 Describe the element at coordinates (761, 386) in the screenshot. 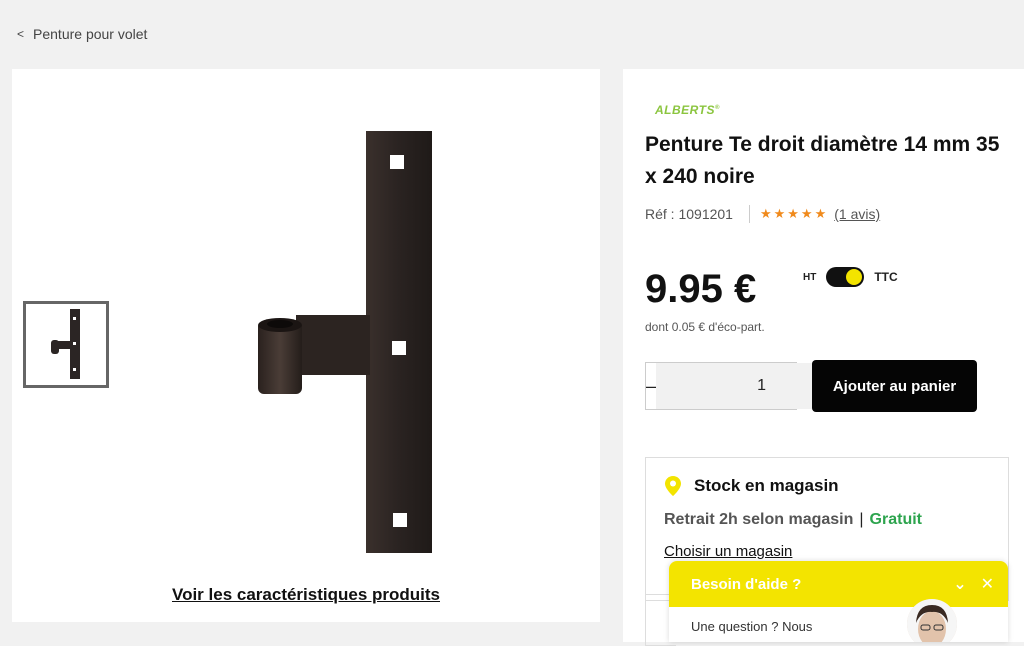

I see `quantity-stepper: – +` at that location.